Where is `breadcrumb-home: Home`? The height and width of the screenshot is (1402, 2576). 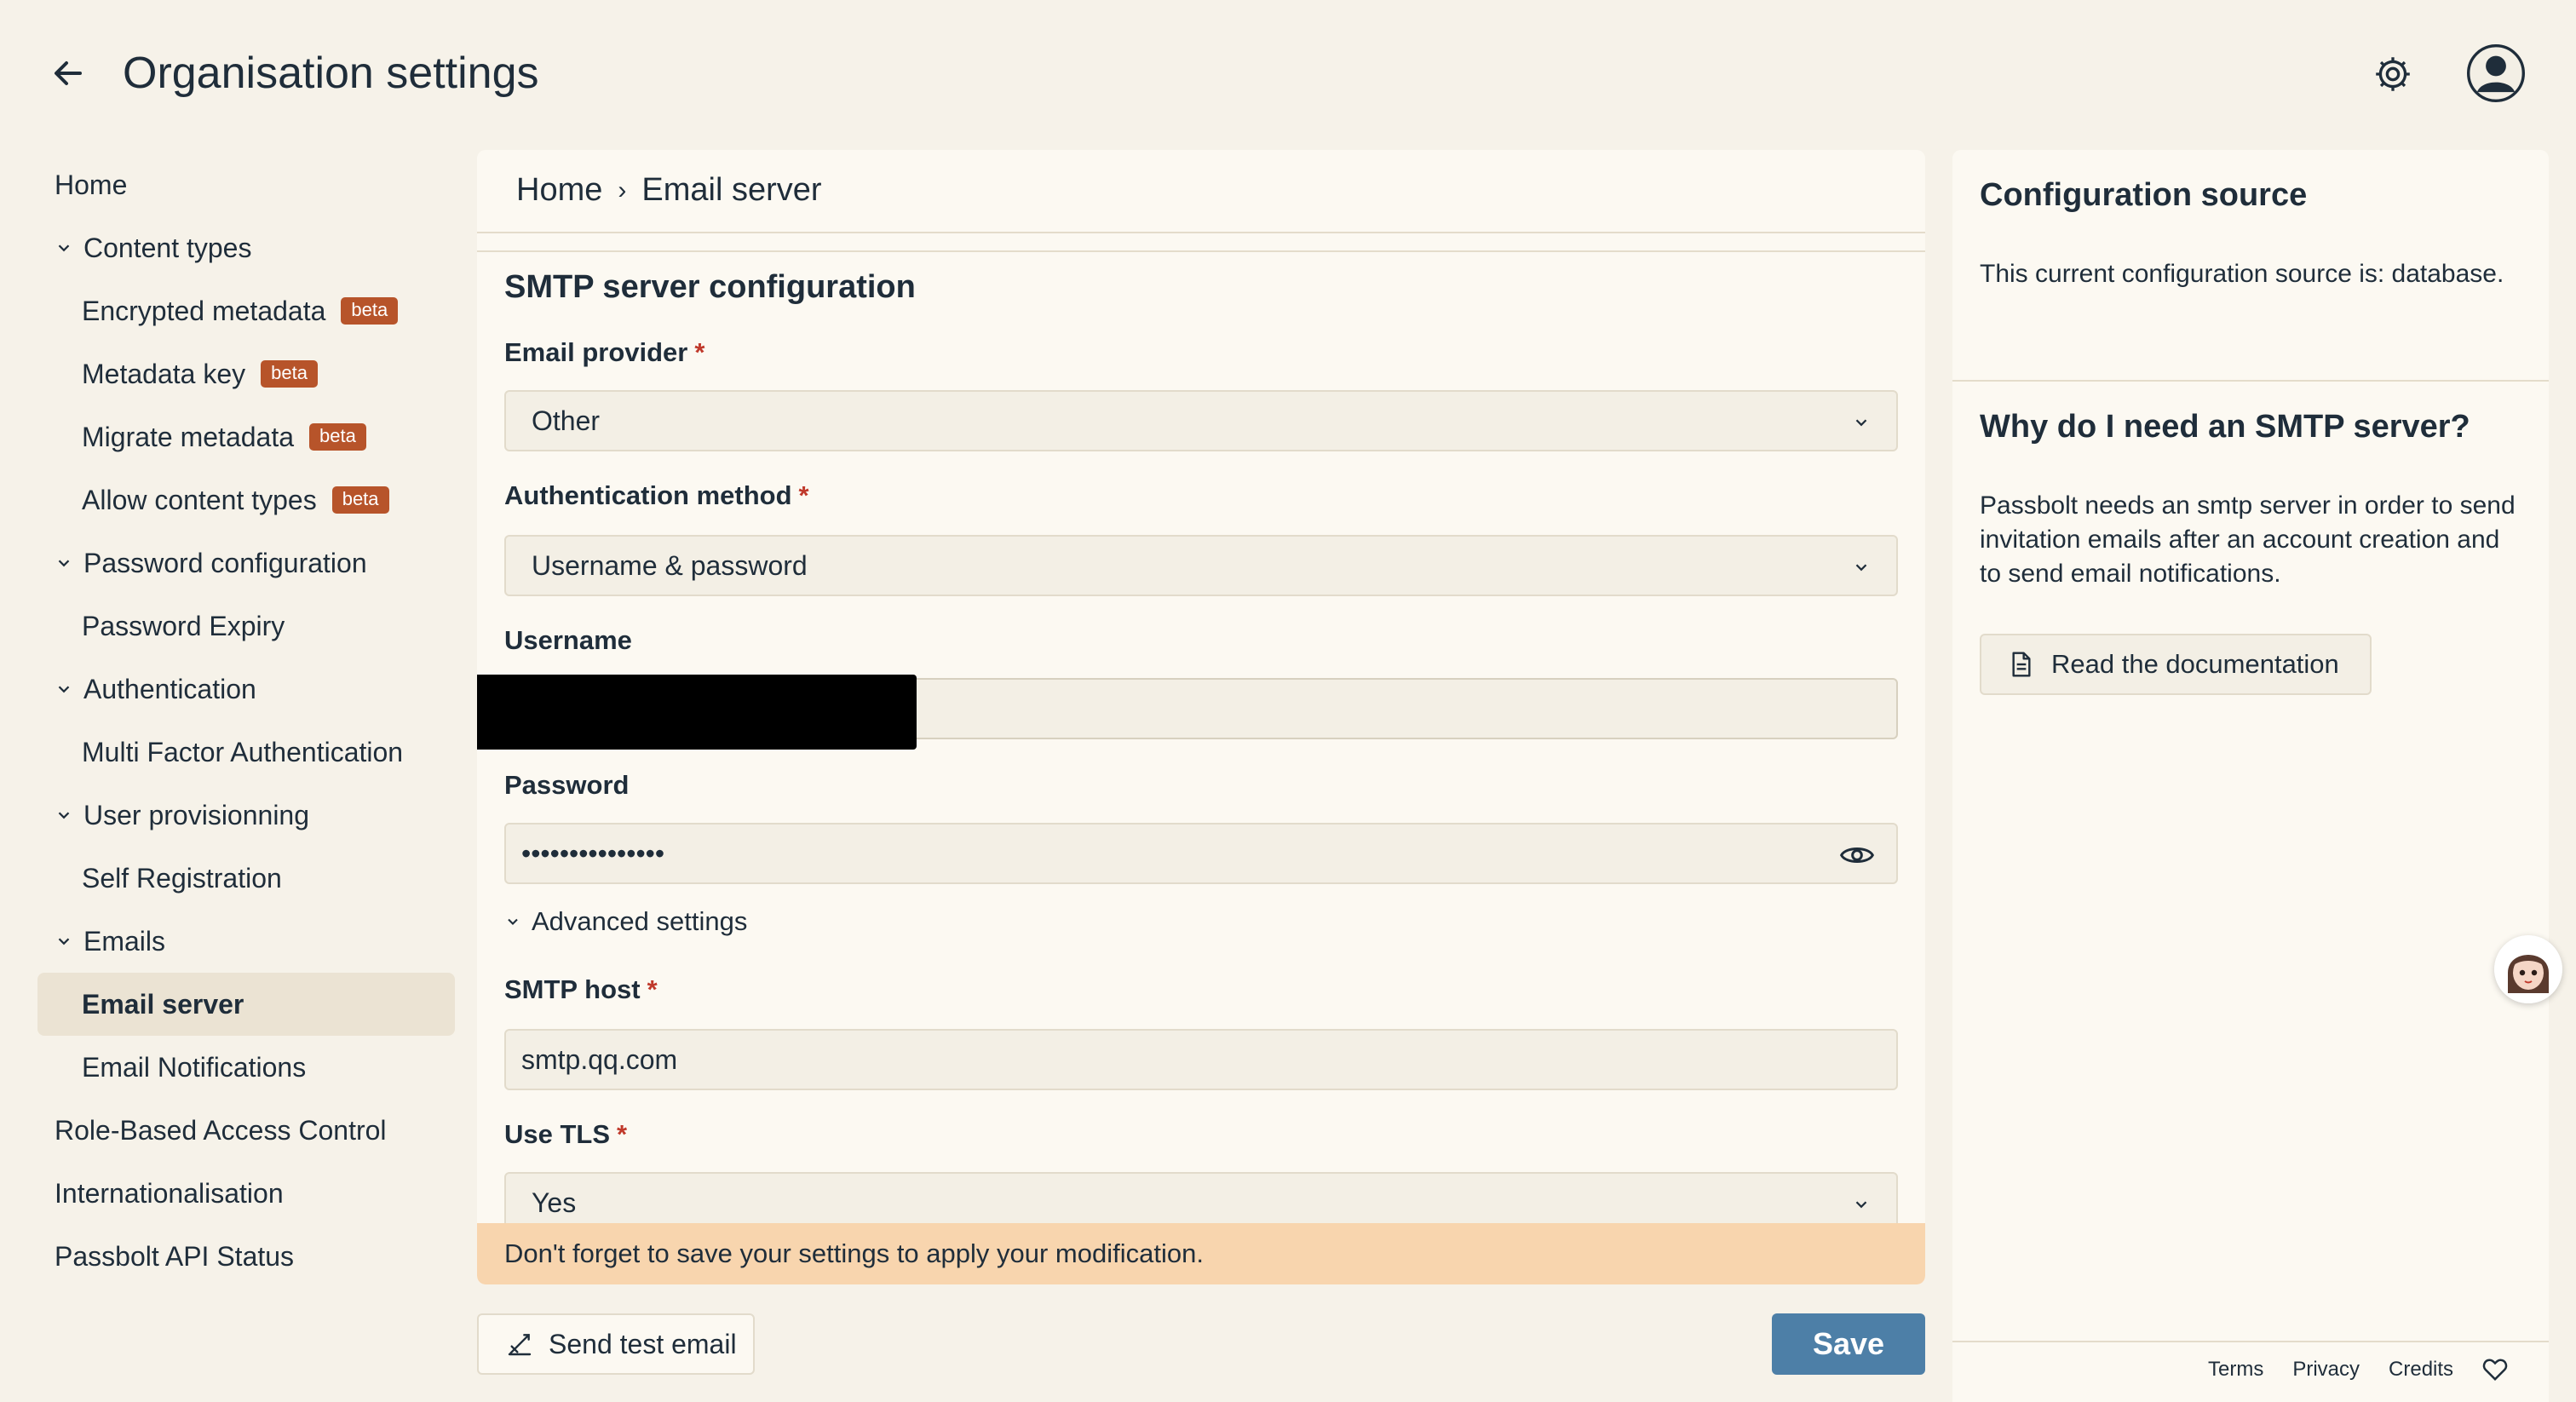 breadcrumb-home: Home is located at coordinates (559, 190).